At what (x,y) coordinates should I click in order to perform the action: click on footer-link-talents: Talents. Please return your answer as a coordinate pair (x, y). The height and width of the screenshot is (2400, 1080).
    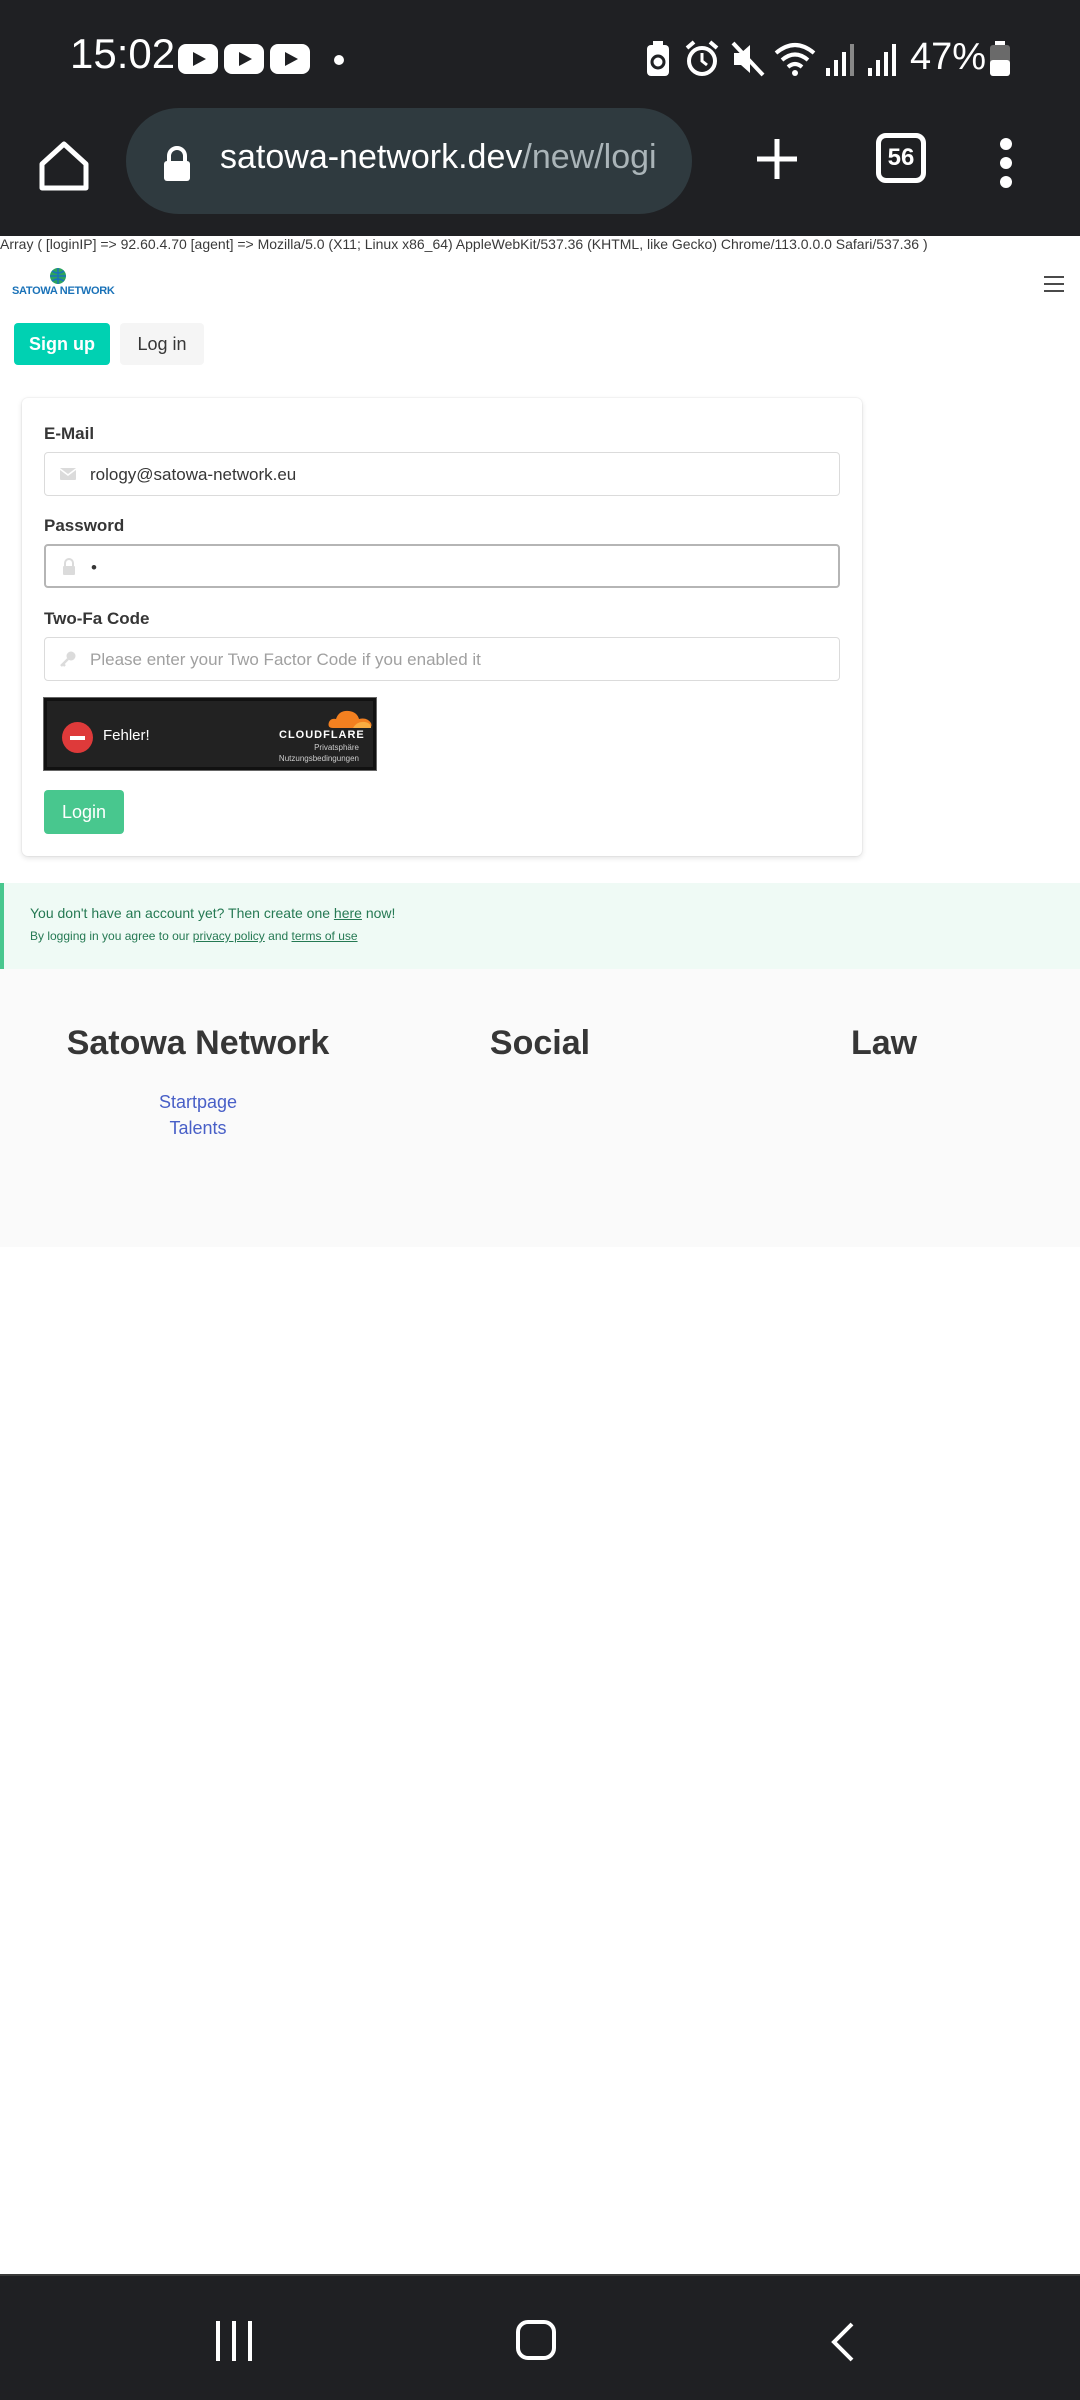
    Looking at the image, I should click on (198, 1128).